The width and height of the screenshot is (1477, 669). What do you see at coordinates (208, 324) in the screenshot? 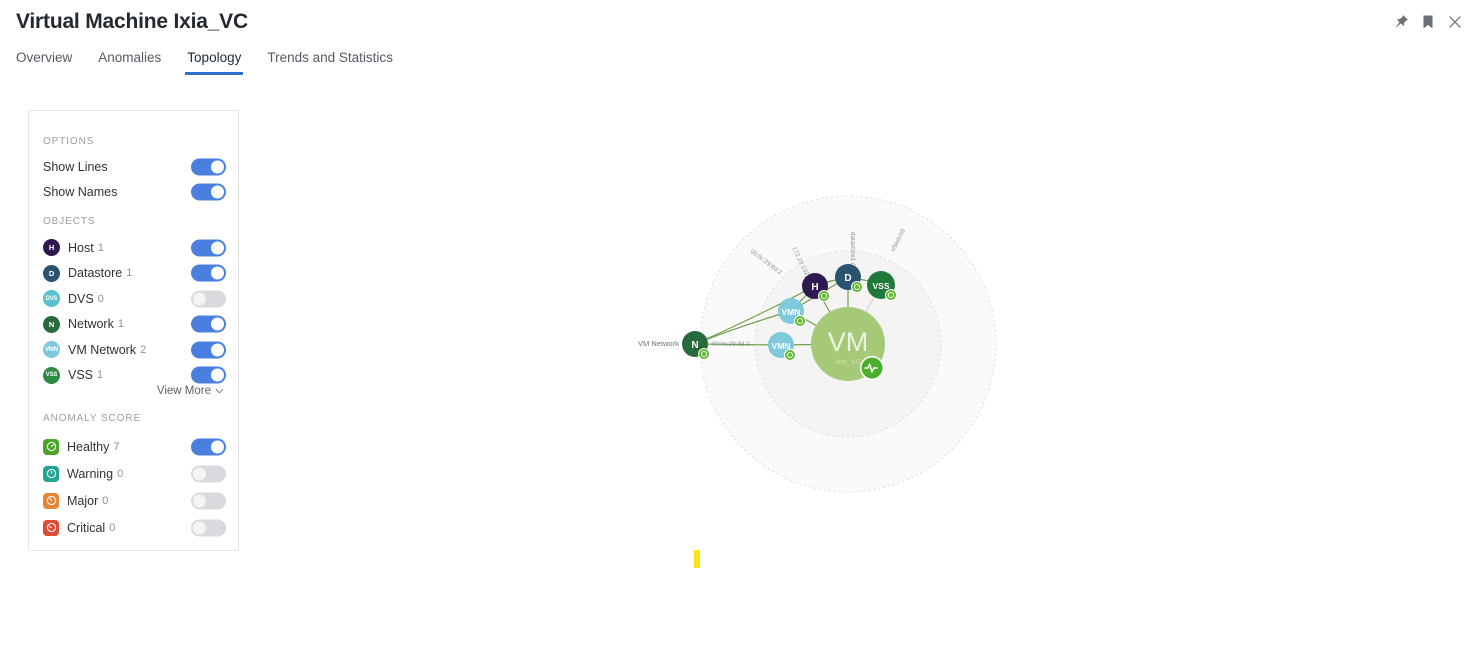
I see `toggle-network` at bounding box center [208, 324].